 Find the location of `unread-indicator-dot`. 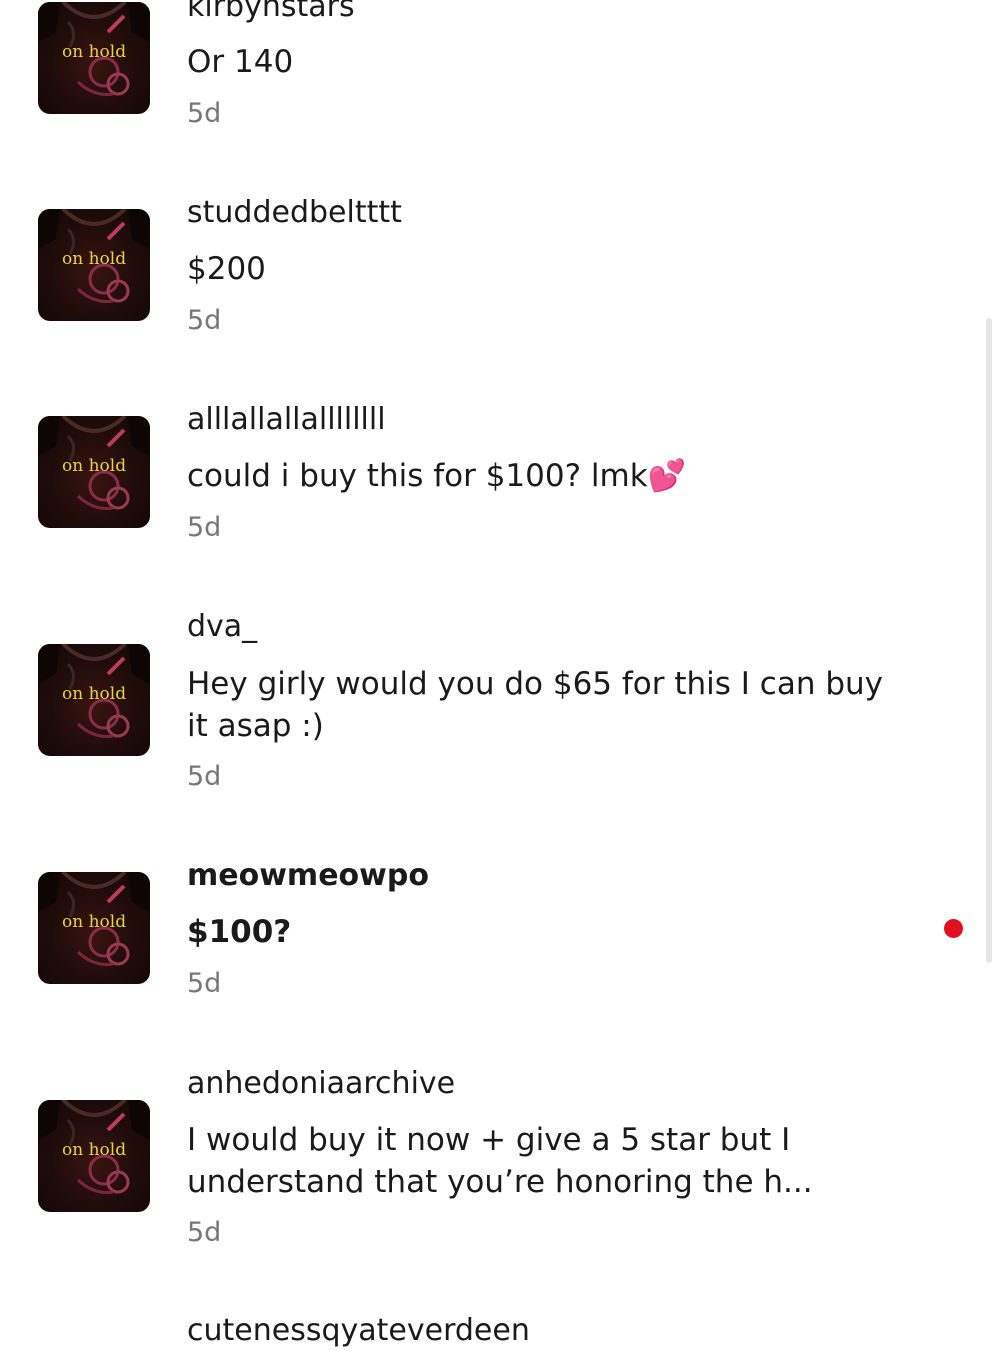

unread-indicator-dot is located at coordinates (953, 928).